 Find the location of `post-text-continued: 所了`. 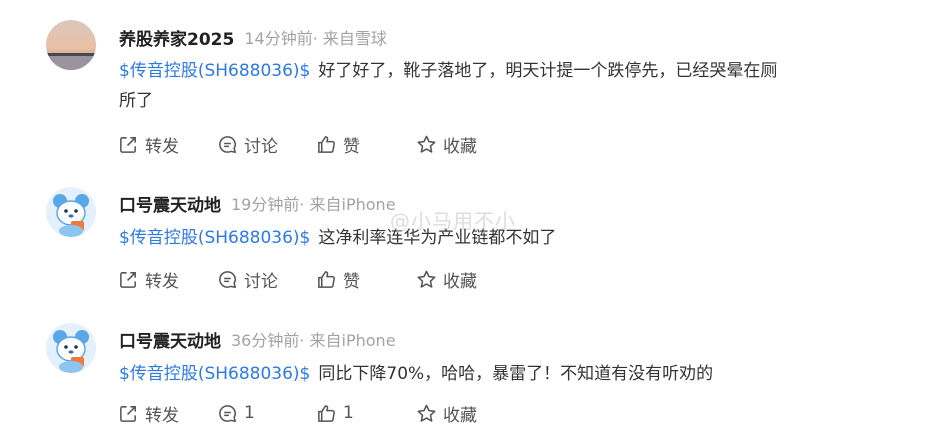

post-text-continued: 所了 is located at coordinates (136, 101).